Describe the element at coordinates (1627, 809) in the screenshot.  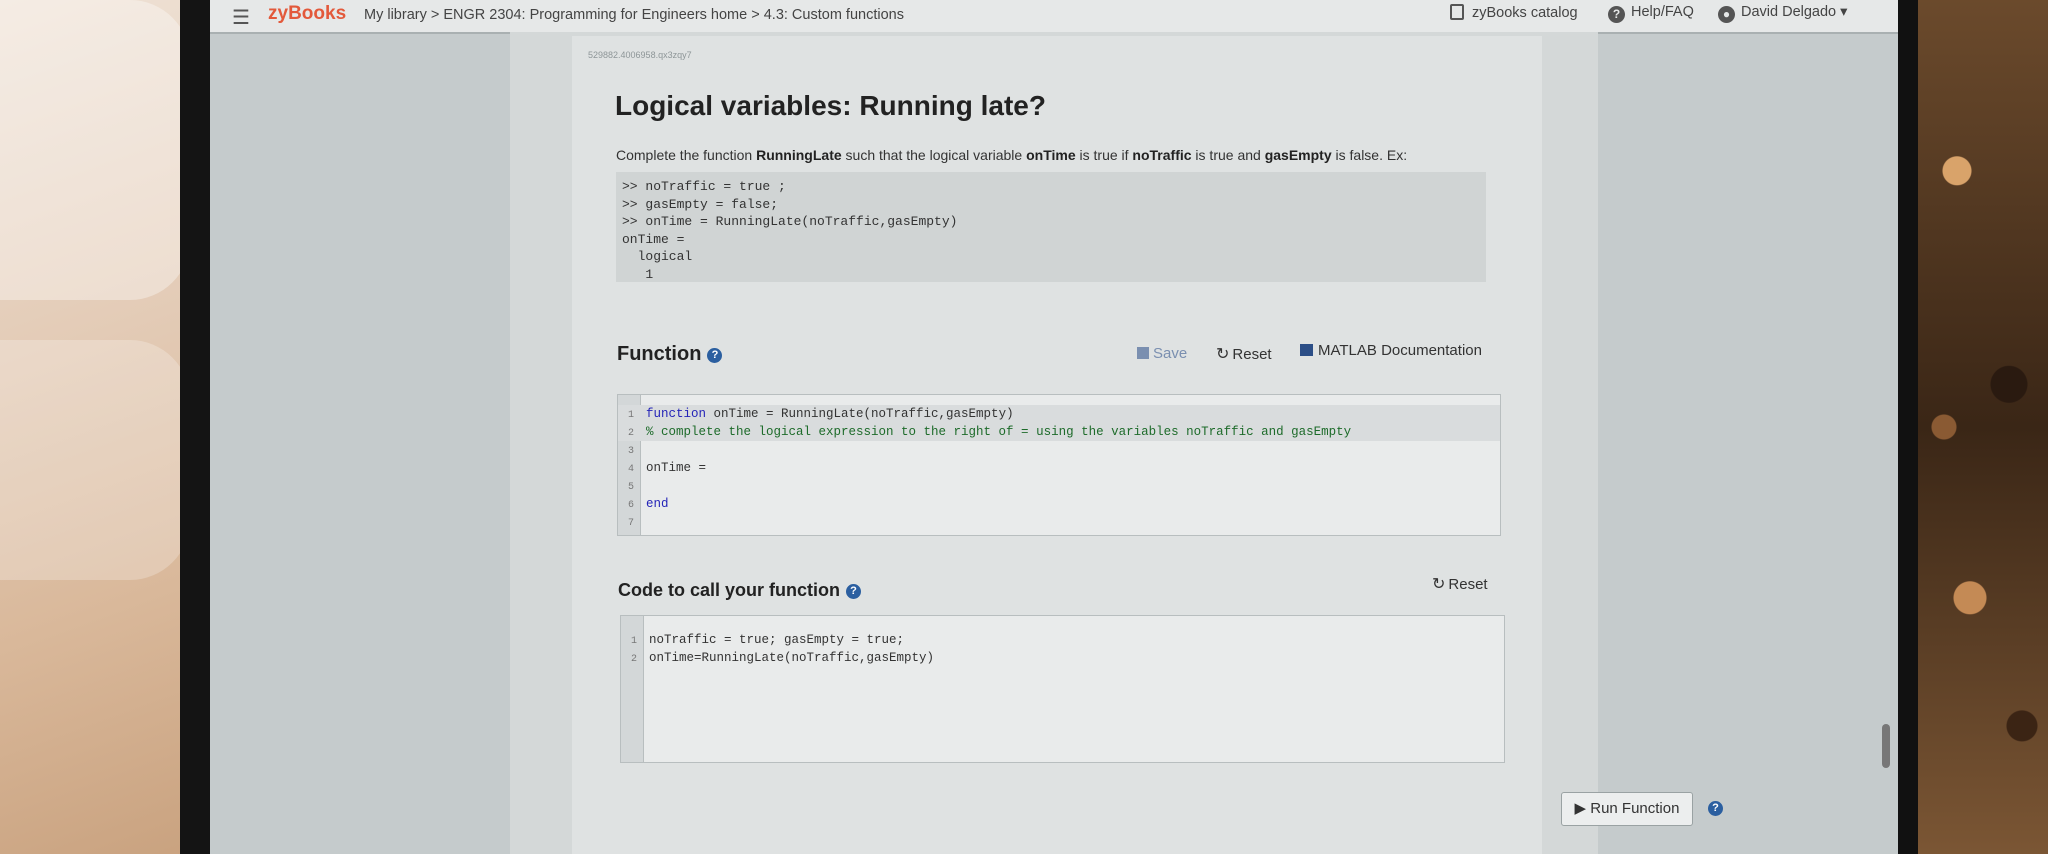
I see `run-function-button: ▶ Run Function` at that location.